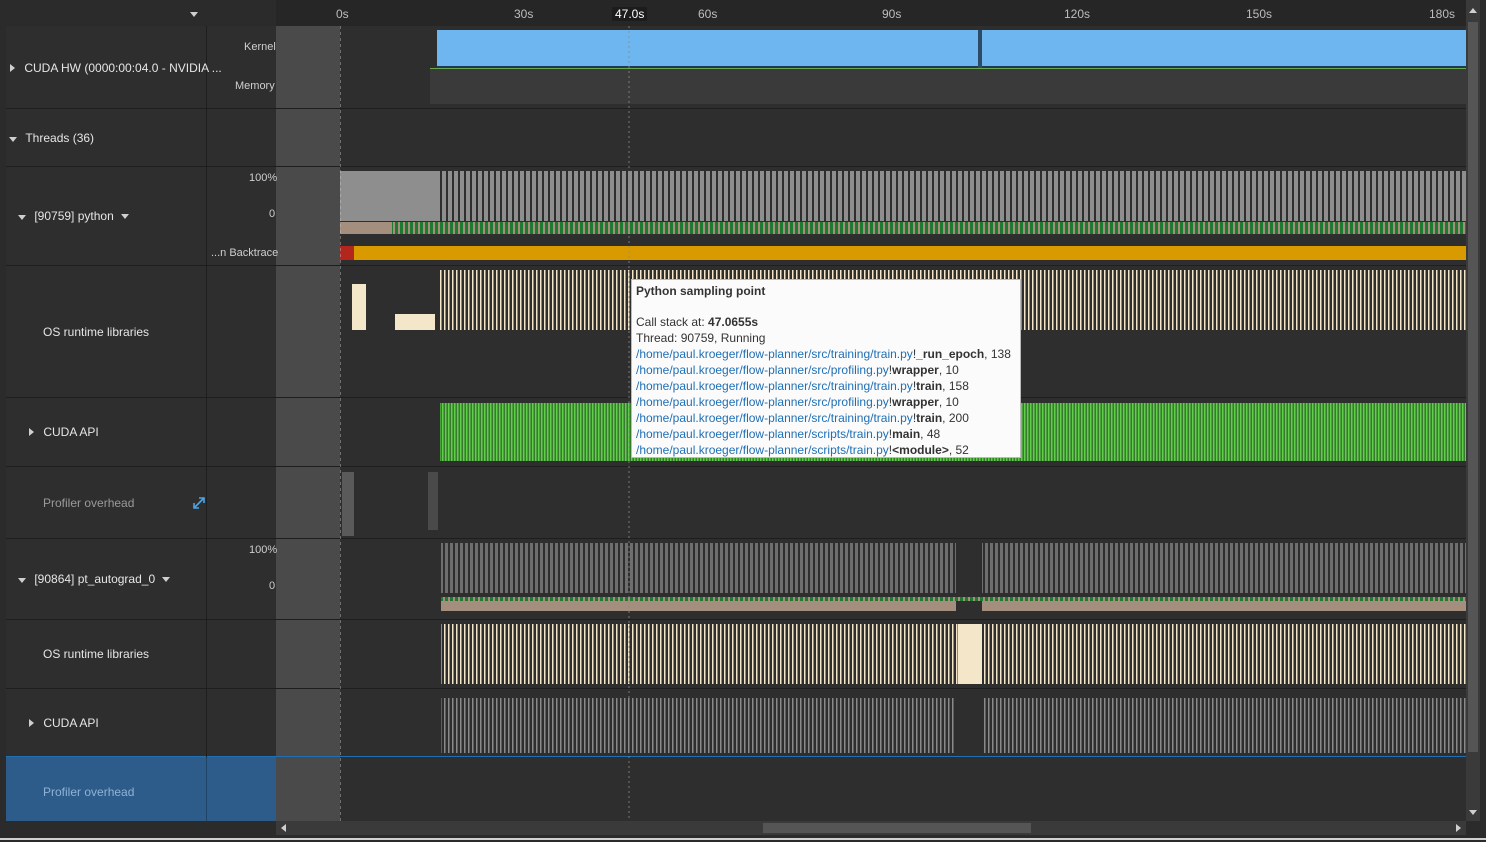 The image size is (1486, 842). I want to click on options-dropdown-icon, so click(194, 14).